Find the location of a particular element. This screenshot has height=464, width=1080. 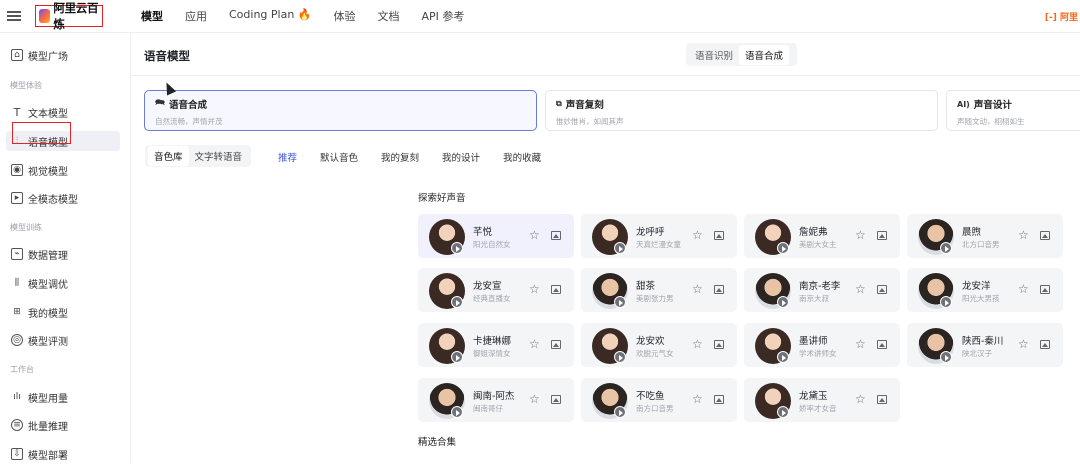

voice-card: 晨煦 北方口音男 ☆ is located at coordinates (985, 236).